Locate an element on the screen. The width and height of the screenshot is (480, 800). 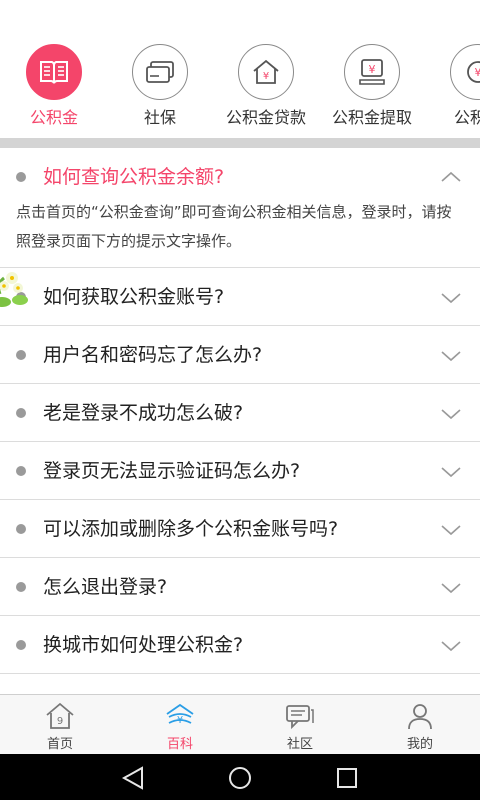
system-nav-bar is located at coordinates (240, 777).